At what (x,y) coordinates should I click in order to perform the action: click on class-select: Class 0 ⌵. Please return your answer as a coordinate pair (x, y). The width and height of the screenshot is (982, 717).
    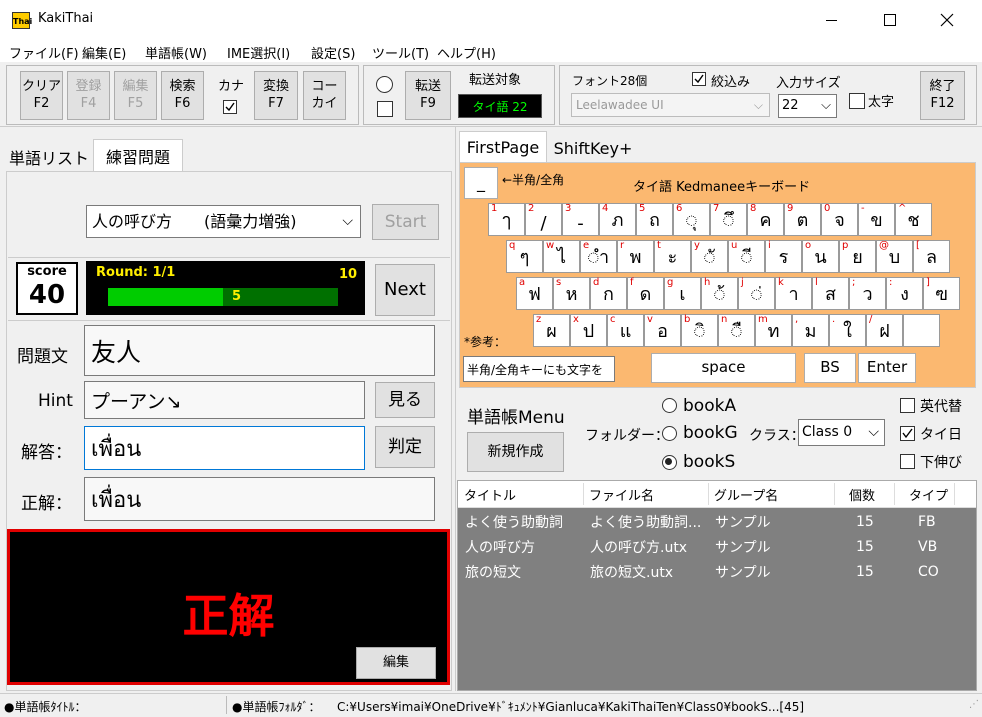
    Looking at the image, I should click on (841, 432).